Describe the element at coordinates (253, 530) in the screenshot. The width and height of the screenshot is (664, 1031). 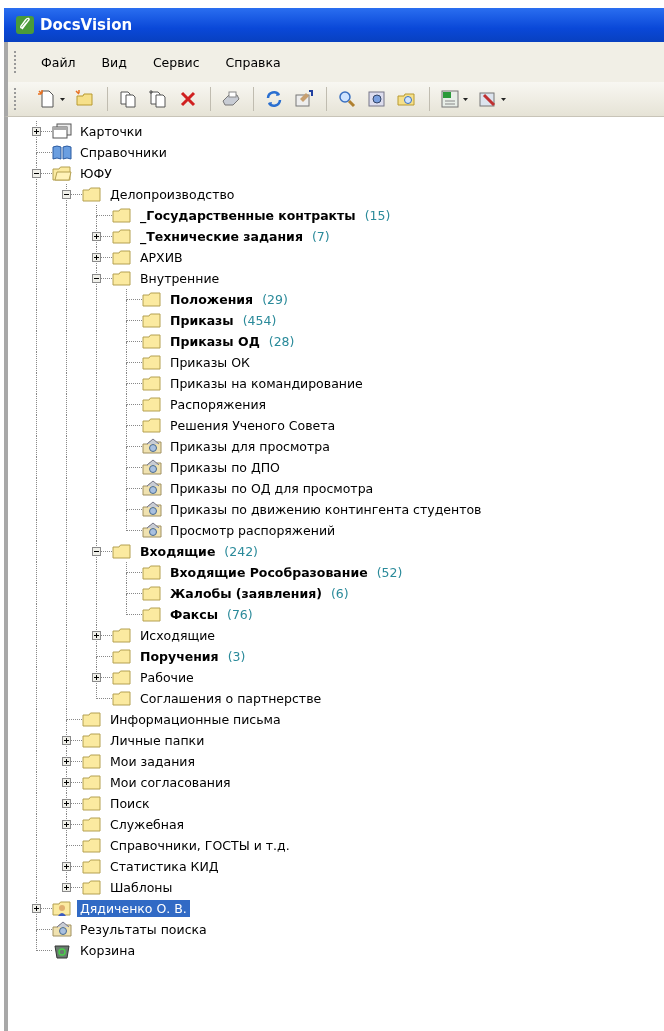
I see `tree-item: Просмотр распоряжений` at that location.